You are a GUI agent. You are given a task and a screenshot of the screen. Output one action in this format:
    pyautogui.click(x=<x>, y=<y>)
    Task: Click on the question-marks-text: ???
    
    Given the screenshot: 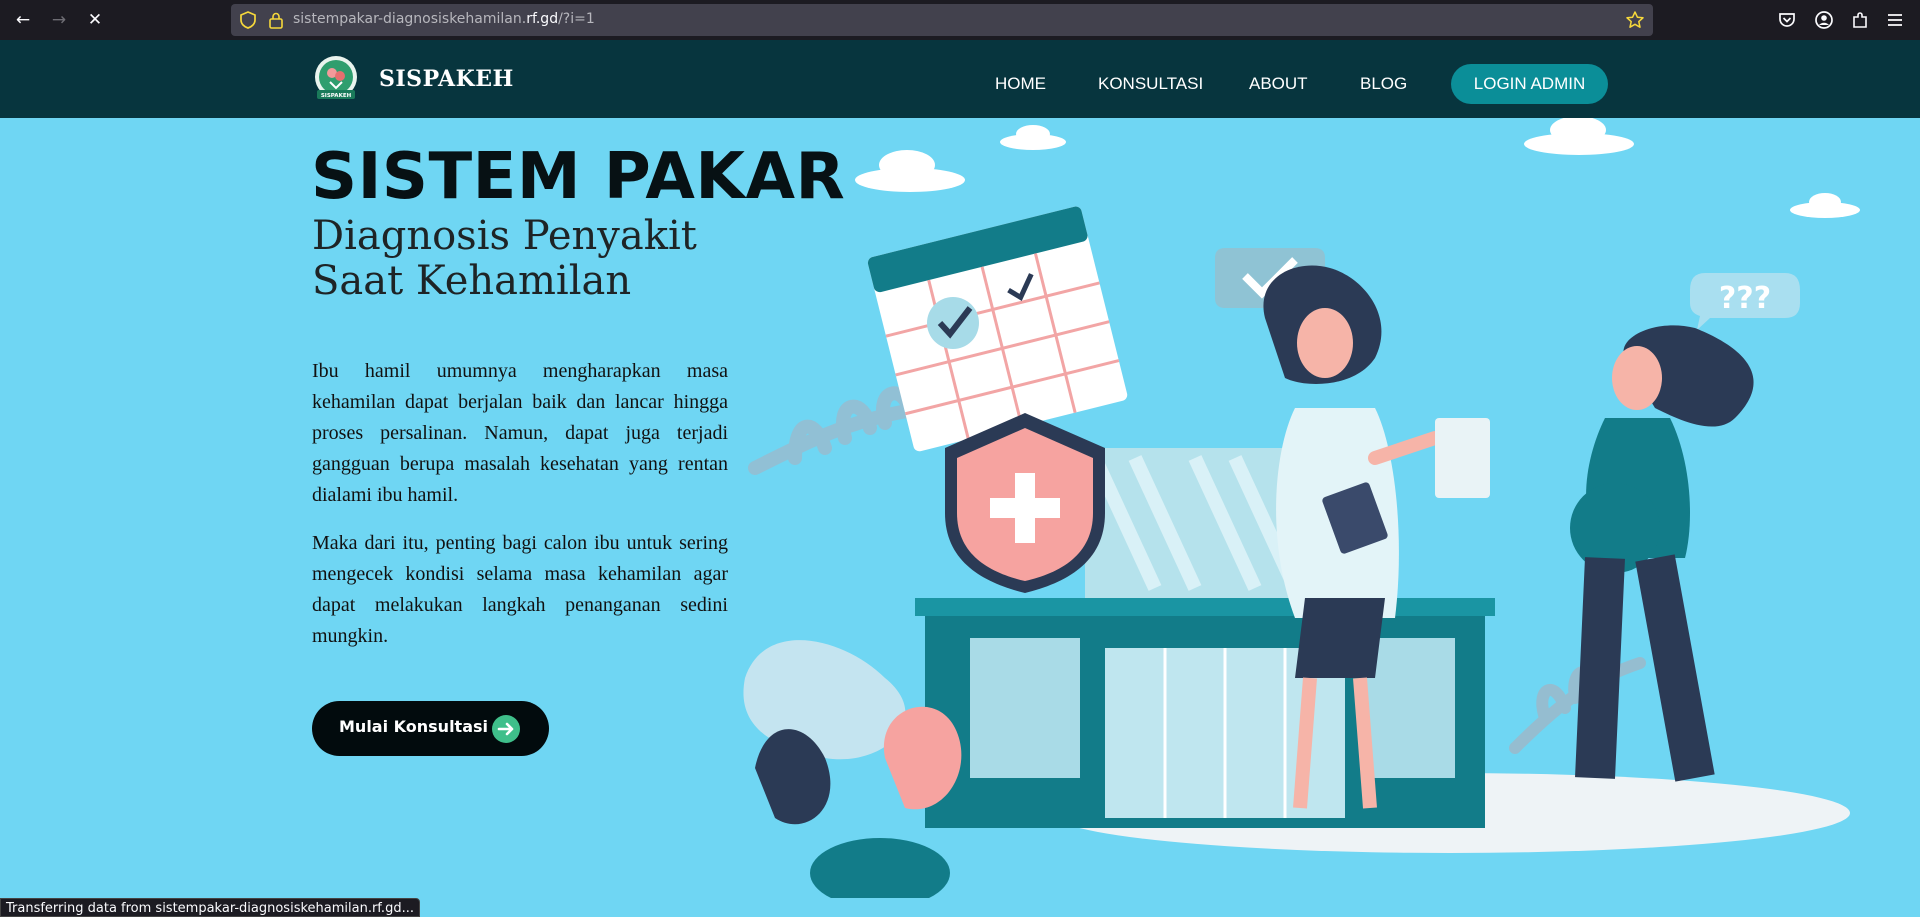 What is the action you would take?
    pyautogui.click(x=1745, y=298)
    